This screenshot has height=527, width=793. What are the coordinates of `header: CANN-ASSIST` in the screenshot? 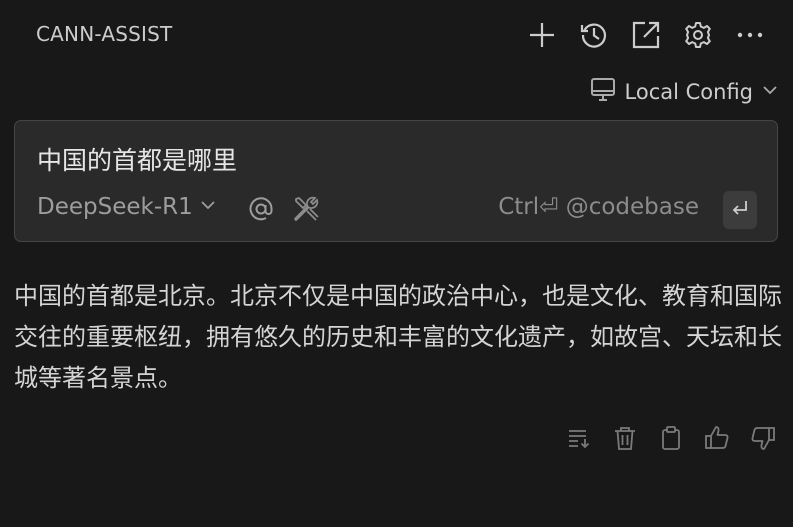 It's located at (396, 35).